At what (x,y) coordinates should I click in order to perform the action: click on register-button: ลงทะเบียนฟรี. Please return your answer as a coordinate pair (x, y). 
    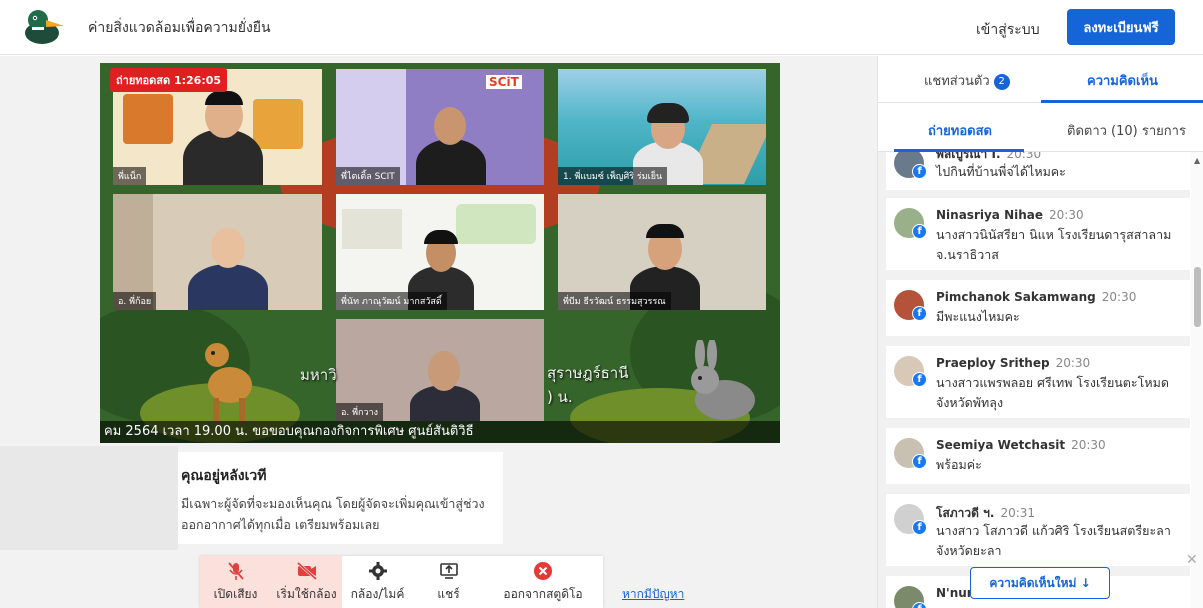
    Looking at the image, I should click on (1121, 27).